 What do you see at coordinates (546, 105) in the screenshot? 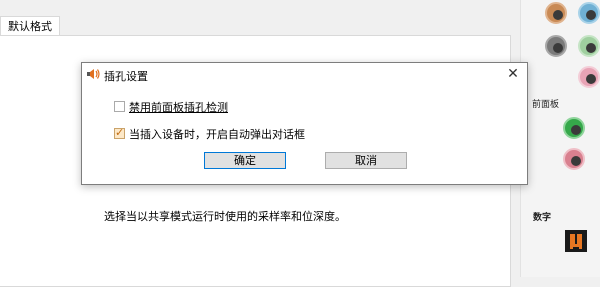
I see `front-panel-label: 前面板` at bounding box center [546, 105].